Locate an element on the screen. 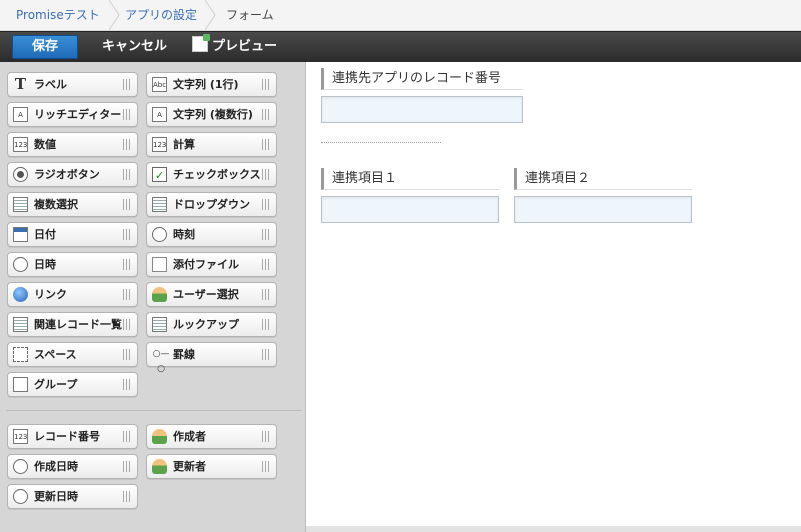 The height and width of the screenshot is (532, 801). related-records-icon is located at coordinates (20, 324).